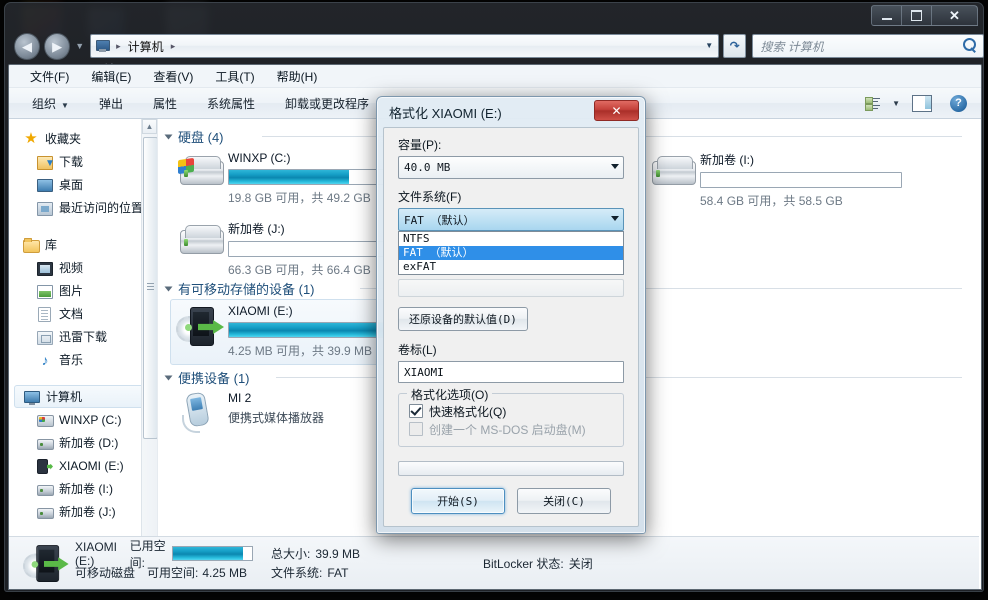 Image resolution: width=988 pixels, height=600 pixels. Describe the element at coordinates (91, 465) in the screenshot. I see `sidebar-label: XIAOMI (E:)` at that location.